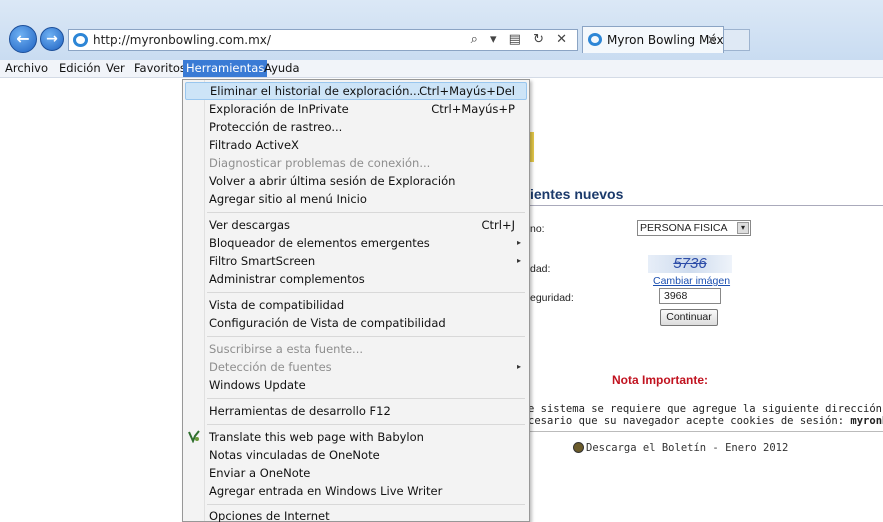  I want to click on menu-item-label: Detección de fuentes, so click(270, 367).